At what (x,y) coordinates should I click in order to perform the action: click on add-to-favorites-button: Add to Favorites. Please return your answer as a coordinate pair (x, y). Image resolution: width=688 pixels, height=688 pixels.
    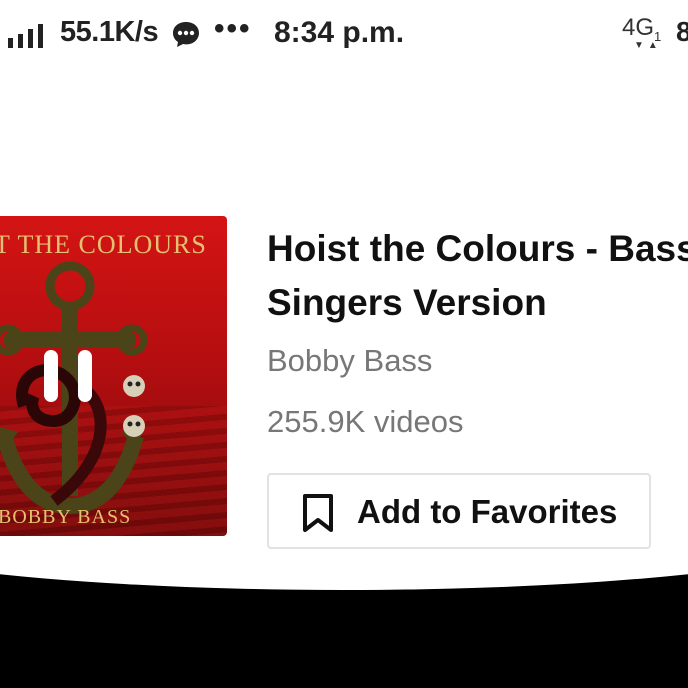
    Looking at the image, I should click on (459, 511).